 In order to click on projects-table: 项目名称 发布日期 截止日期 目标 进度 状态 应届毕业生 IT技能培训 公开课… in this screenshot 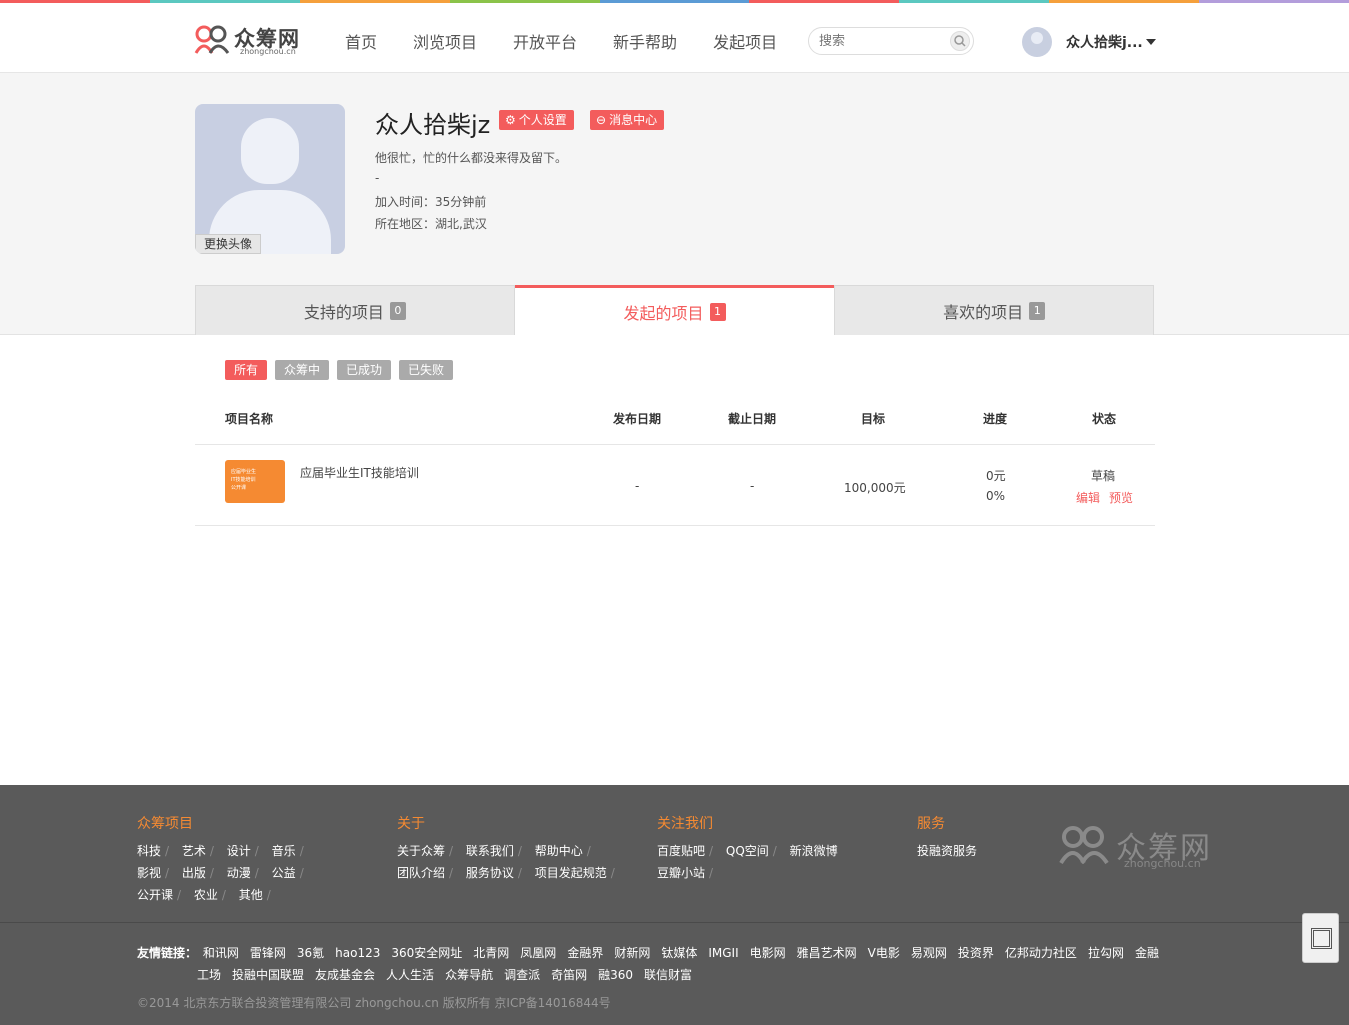, I will do `click(675, 460)`.